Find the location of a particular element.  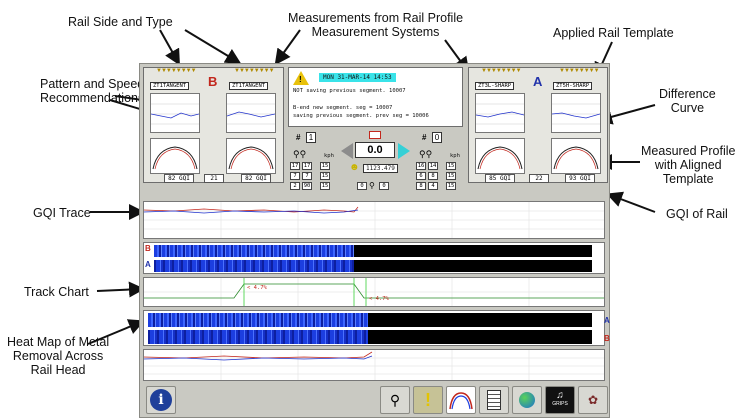

left-gqi-value-1: 82 GQI is located at coordinates (179, 178).